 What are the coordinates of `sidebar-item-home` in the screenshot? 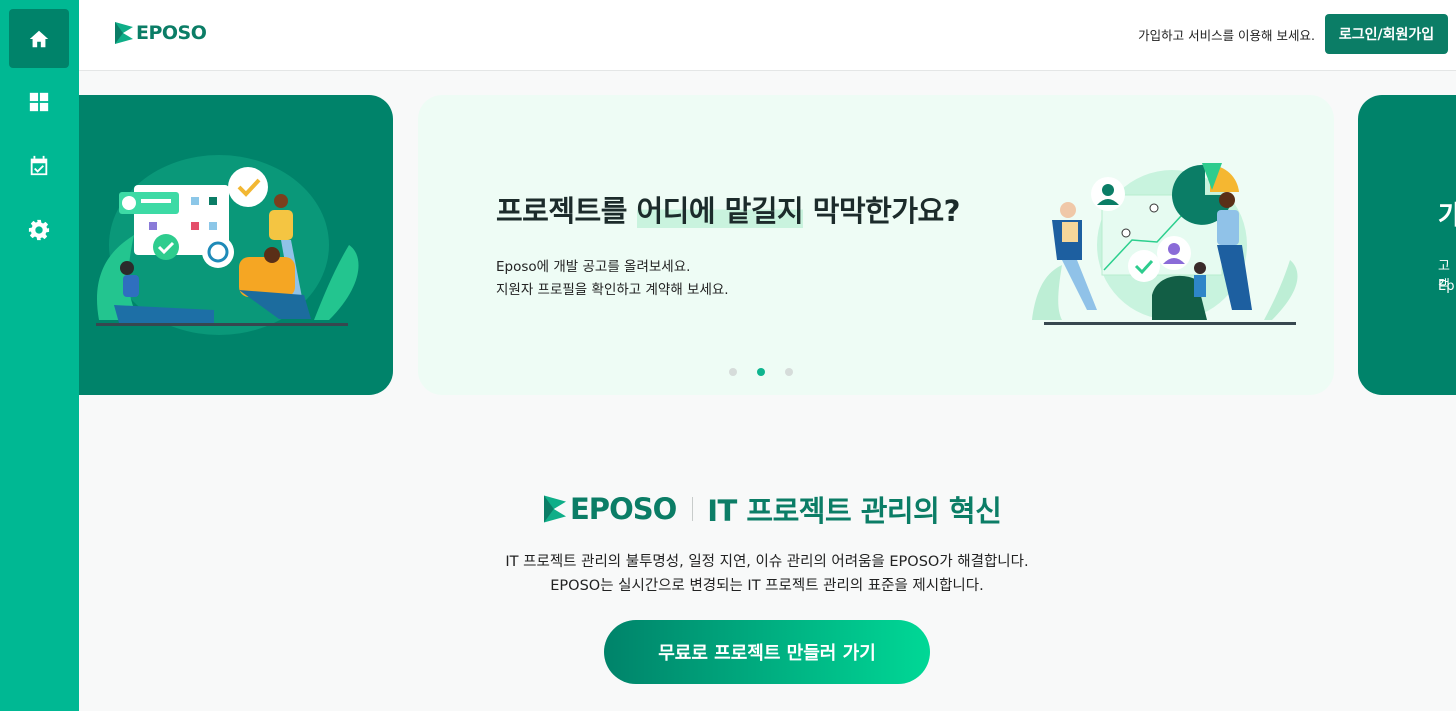 It's located at (39, 38).